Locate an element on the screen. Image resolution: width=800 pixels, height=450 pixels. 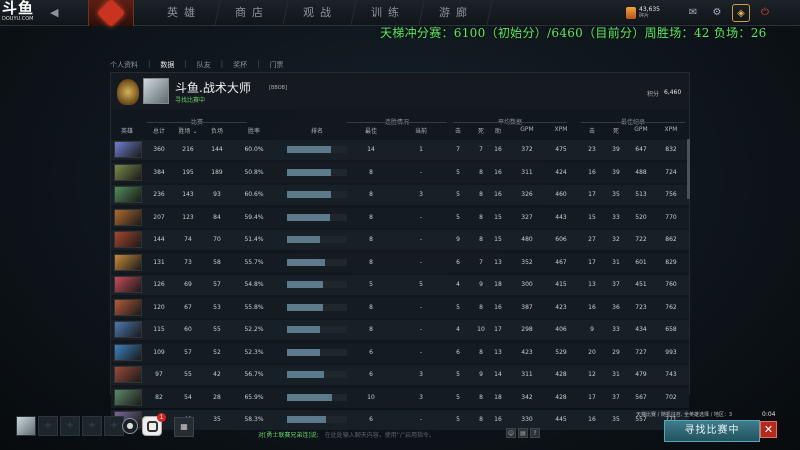
col-rank: 排名 is located at coordinates (317, 130).